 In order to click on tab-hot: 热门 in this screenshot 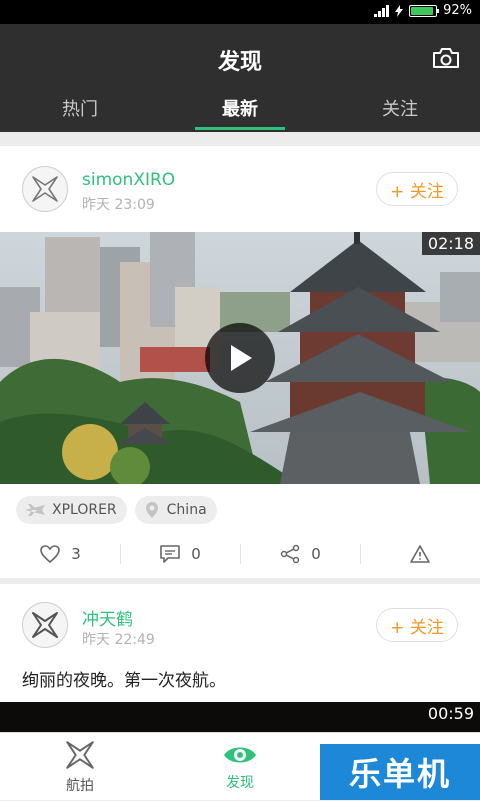, I will do `click(80, 108)`.